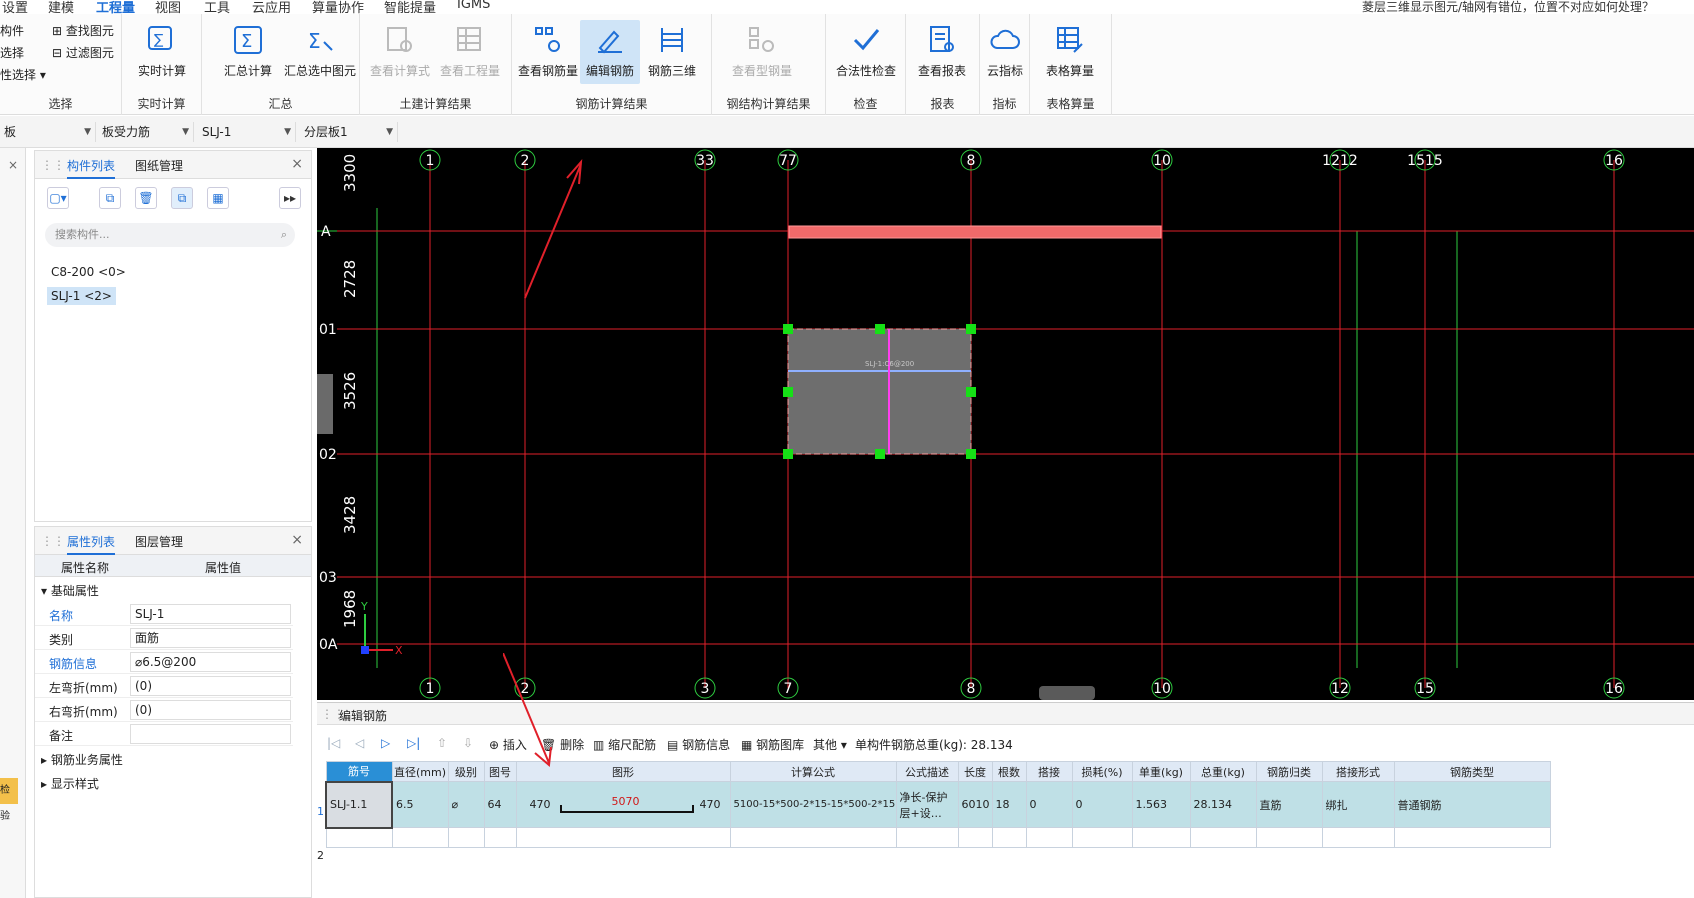 The height and width of the screenshot is (898, 1694). I want to click on tab-drawing-manage: 图纸管理, so click(159, 165).